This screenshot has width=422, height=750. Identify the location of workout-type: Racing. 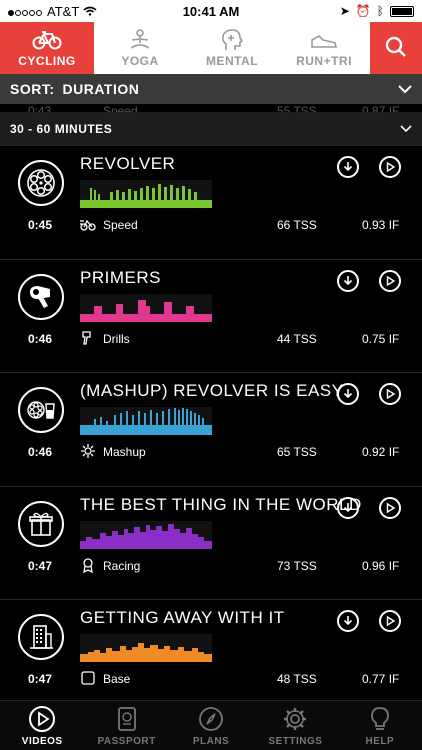
(122, 565).